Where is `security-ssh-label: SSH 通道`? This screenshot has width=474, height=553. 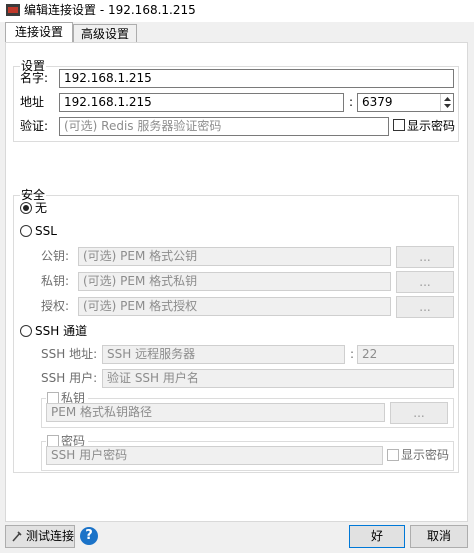 security-ssh-label: SSH 通道 is located at coordinates (61, 331).